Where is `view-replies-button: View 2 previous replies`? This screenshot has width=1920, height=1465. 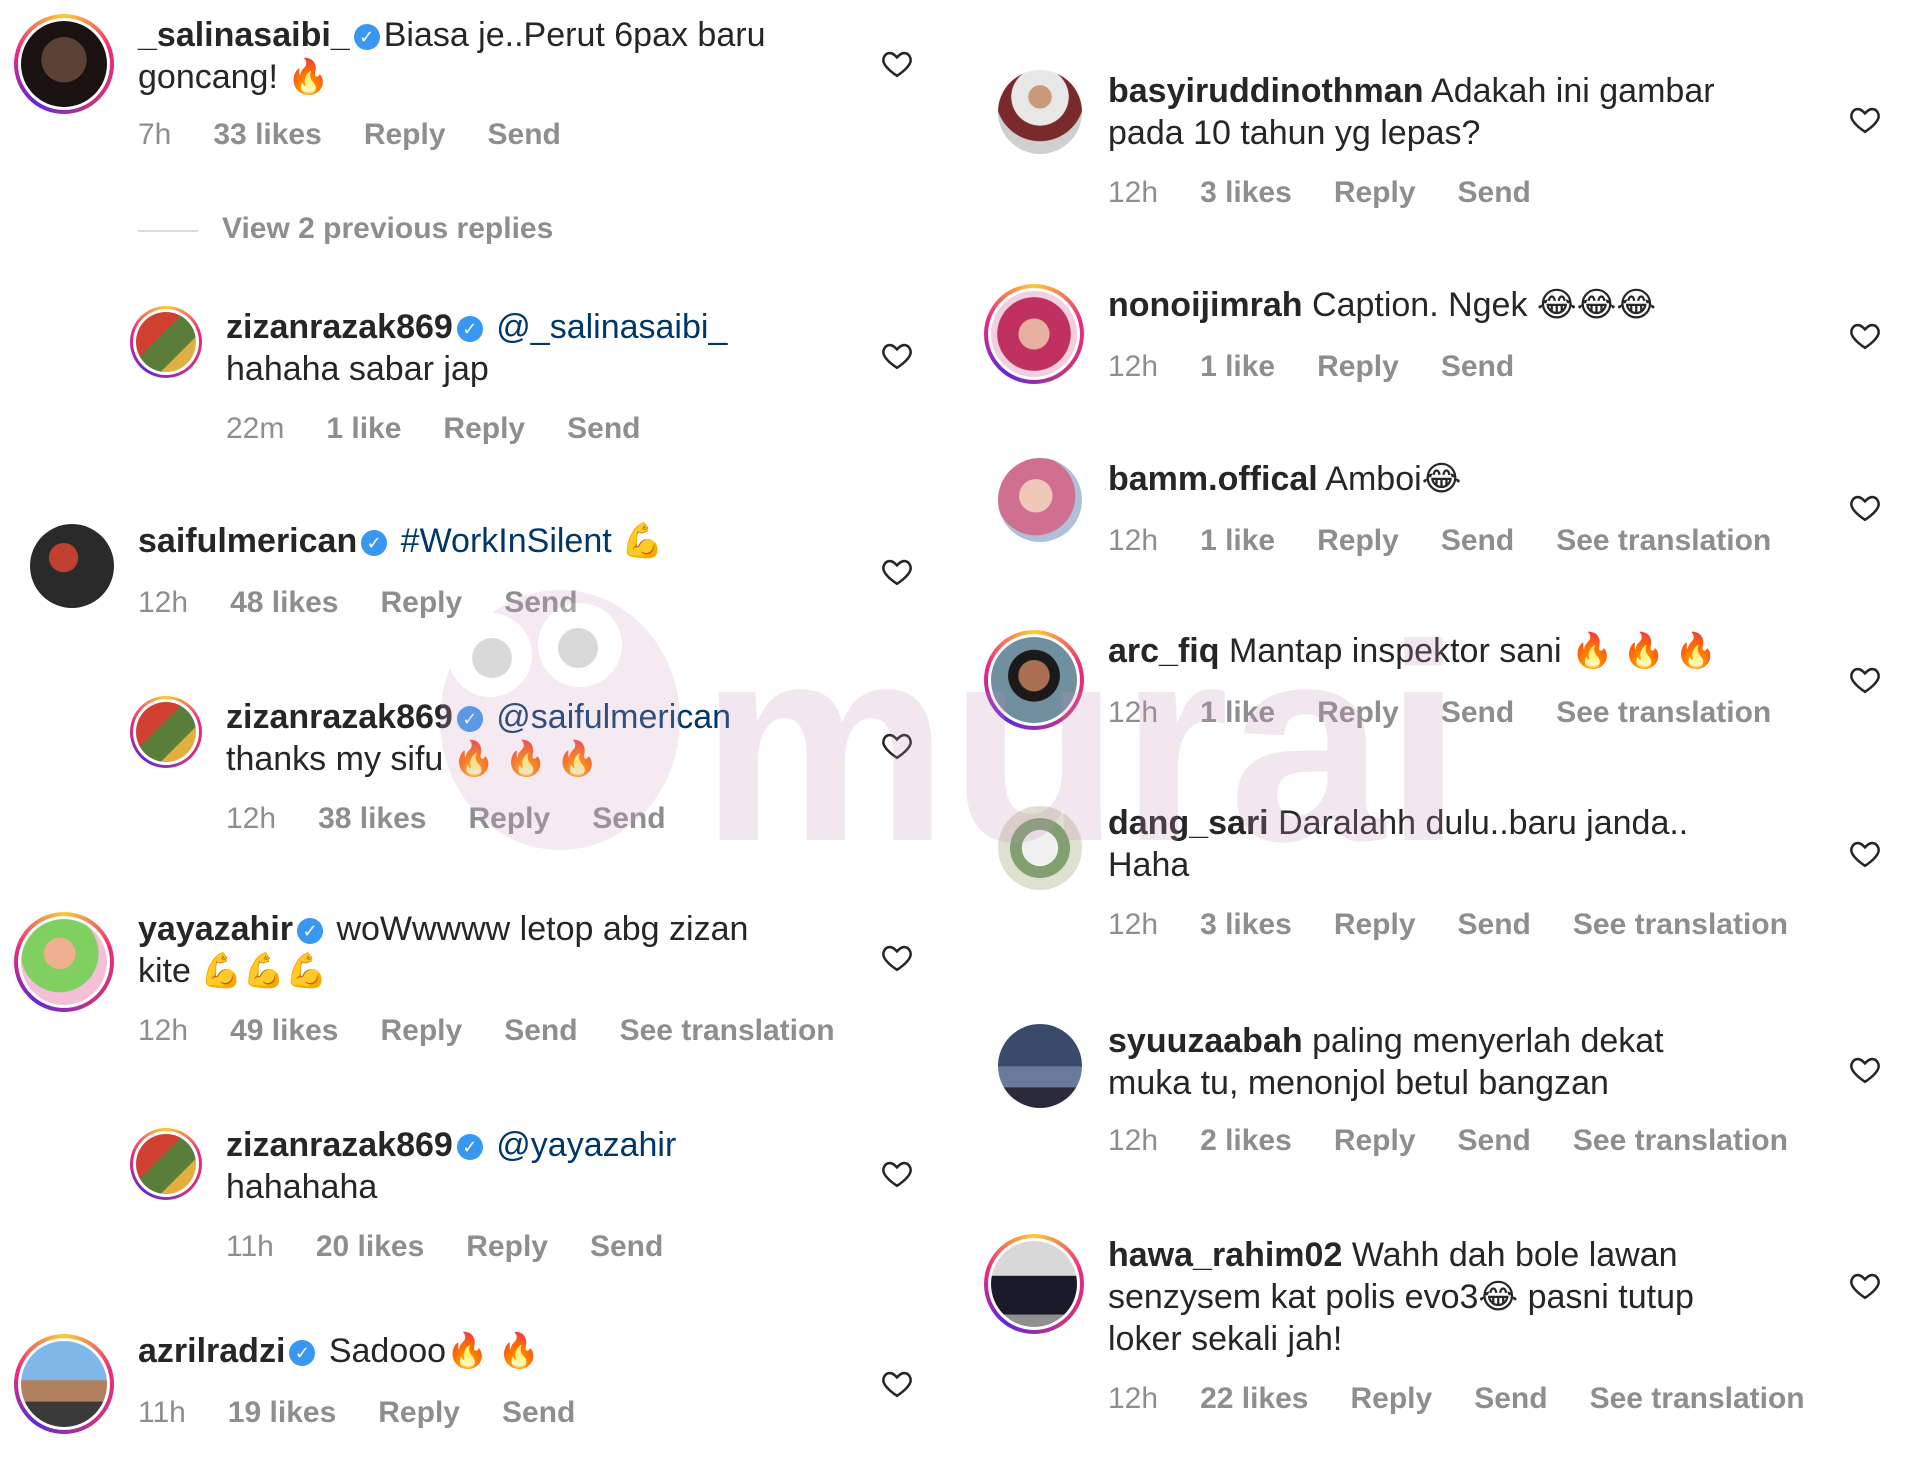 view-replies-button: View 2 previous replies is located at coordinates (387, 229).